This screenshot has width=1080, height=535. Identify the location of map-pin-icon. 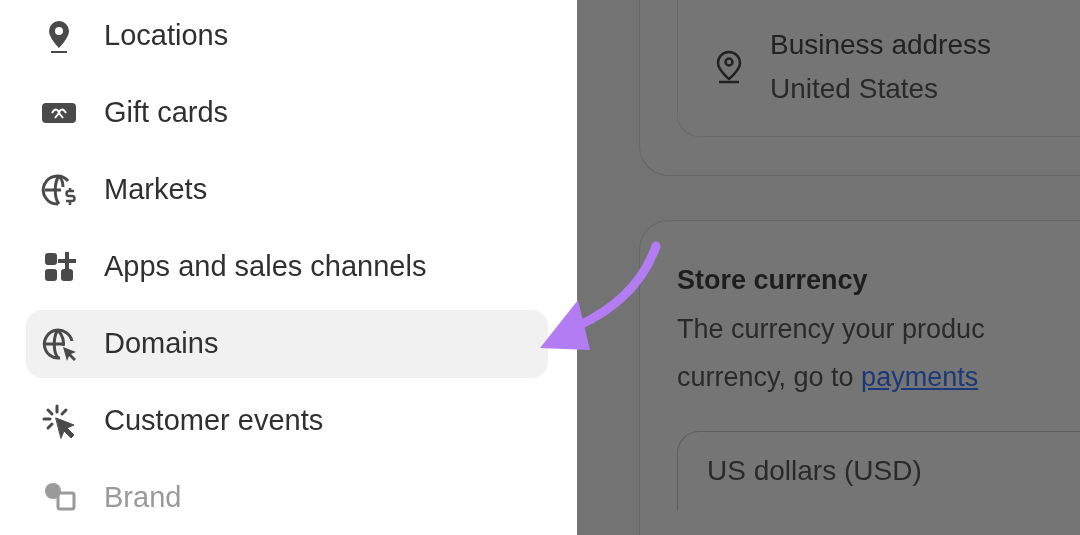
(729, 67).